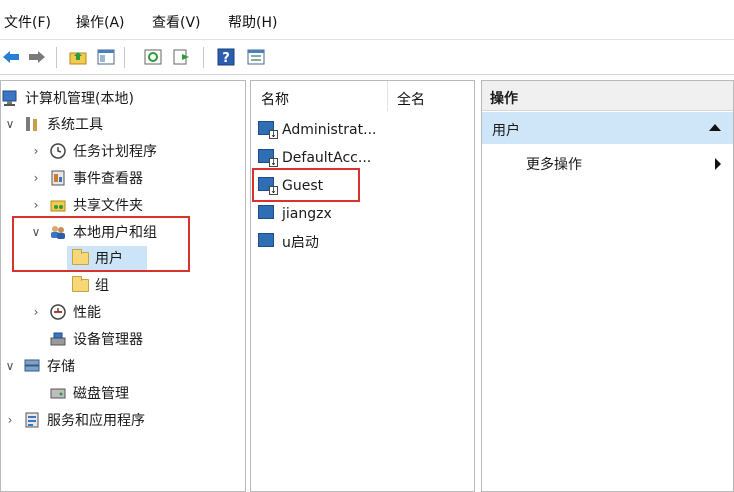 The image size is (734, 492). Describe the element at coordinates (80, 284) in the screenshot. I see `folder-icon` at that location.